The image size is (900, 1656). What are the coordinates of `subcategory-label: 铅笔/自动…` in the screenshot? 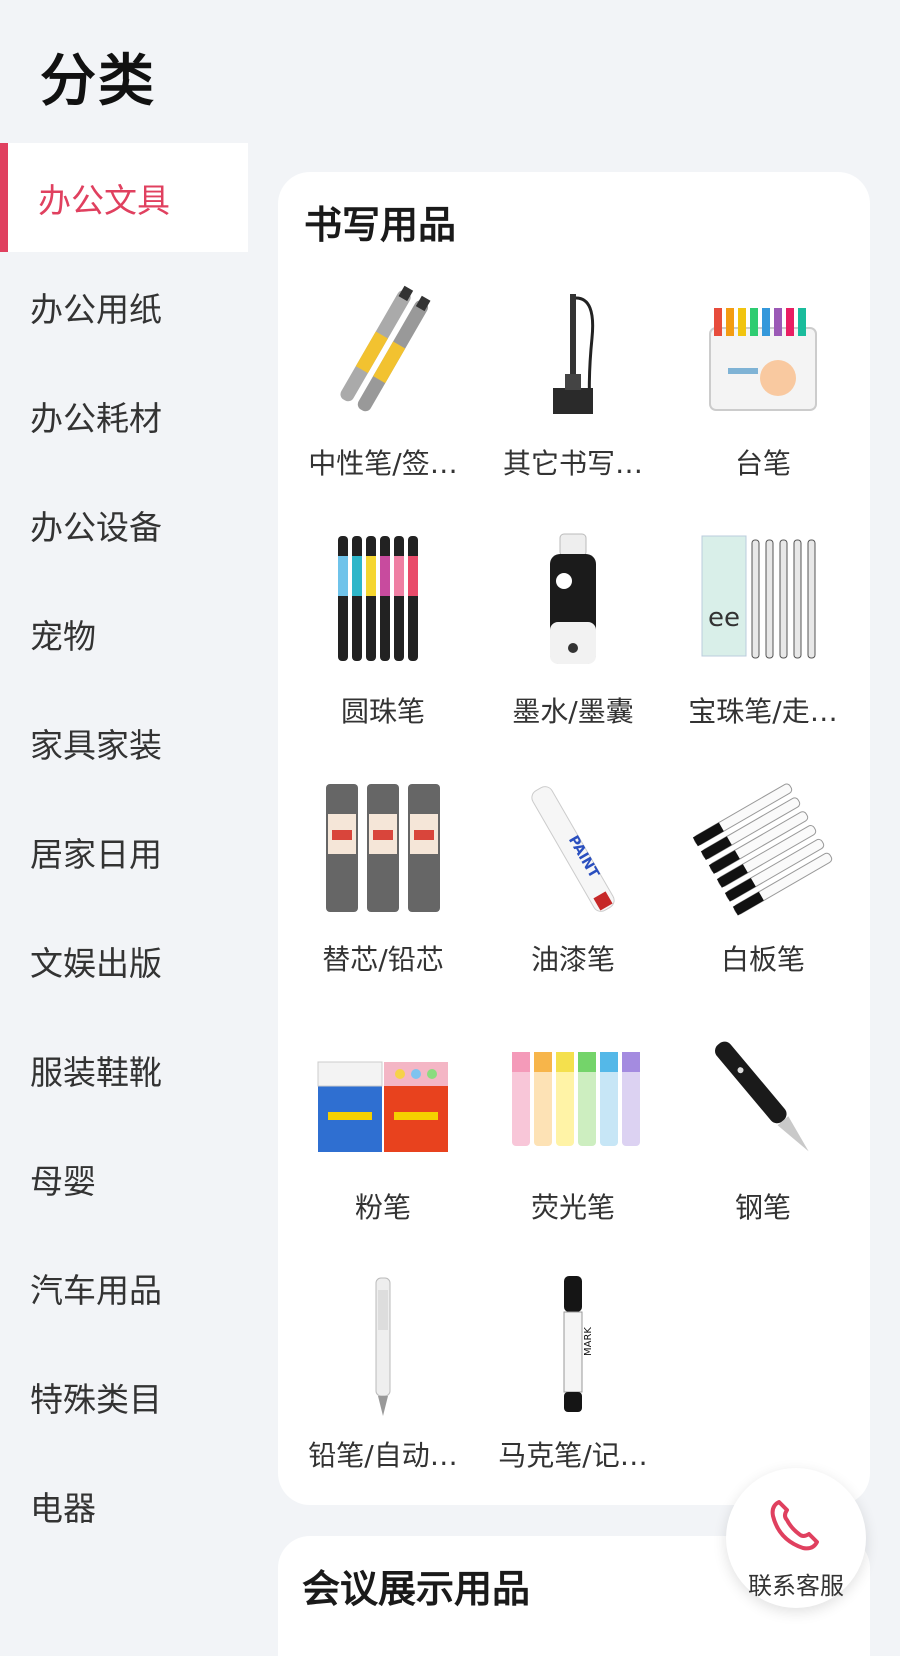 It's located at (383, 1455).